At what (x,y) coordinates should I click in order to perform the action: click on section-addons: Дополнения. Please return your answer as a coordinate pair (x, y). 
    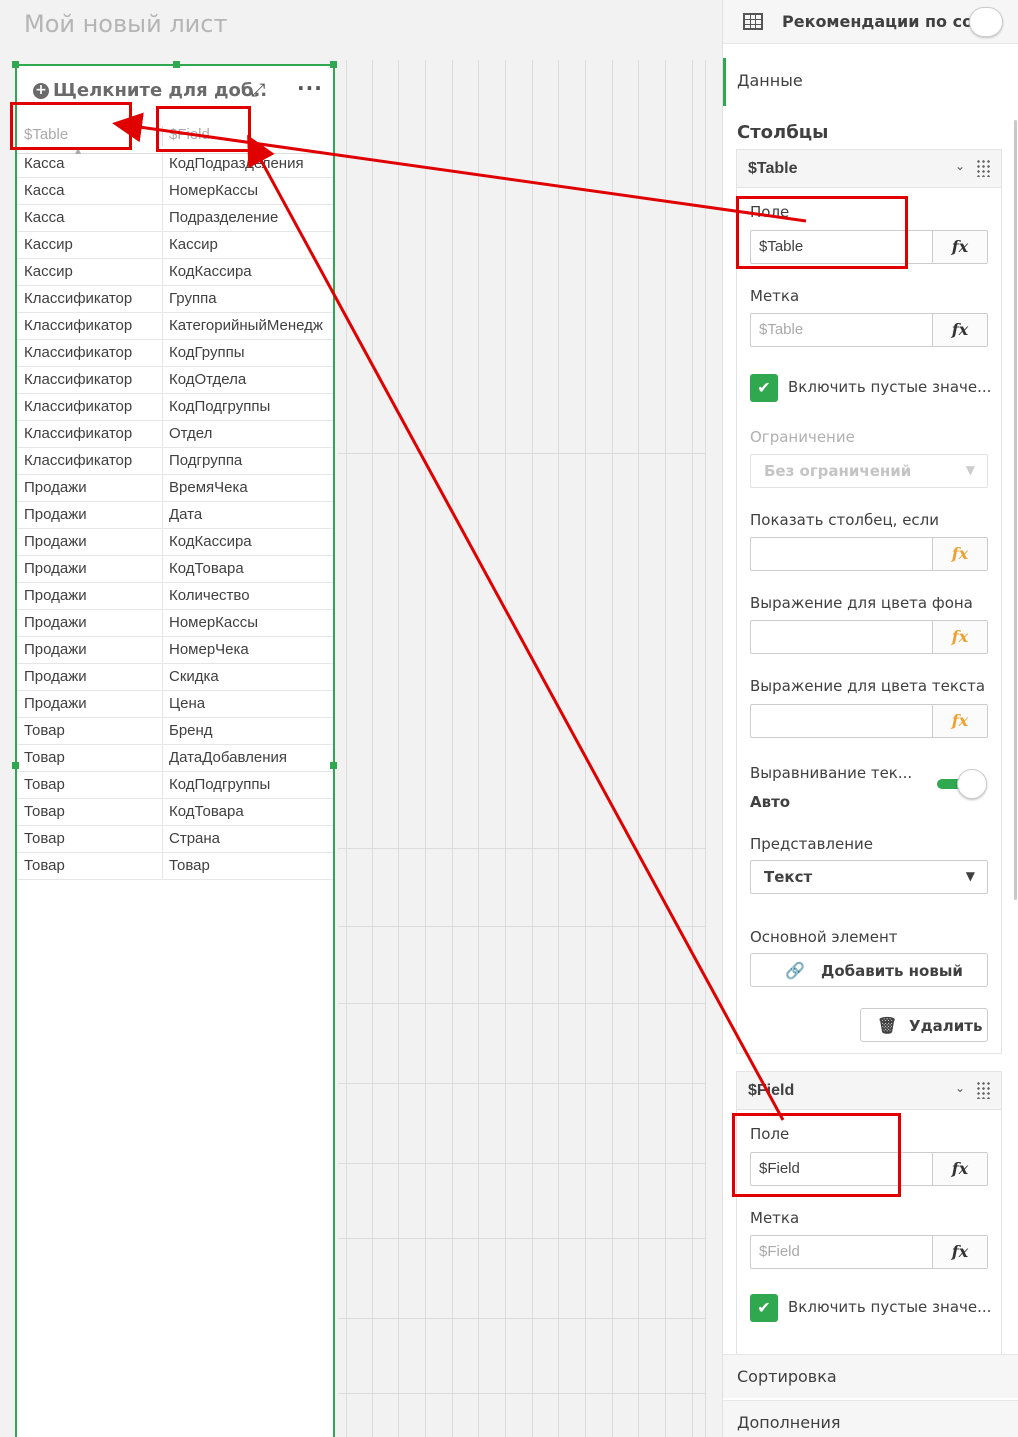
    Looking at the image, I should click on (870, 1418).